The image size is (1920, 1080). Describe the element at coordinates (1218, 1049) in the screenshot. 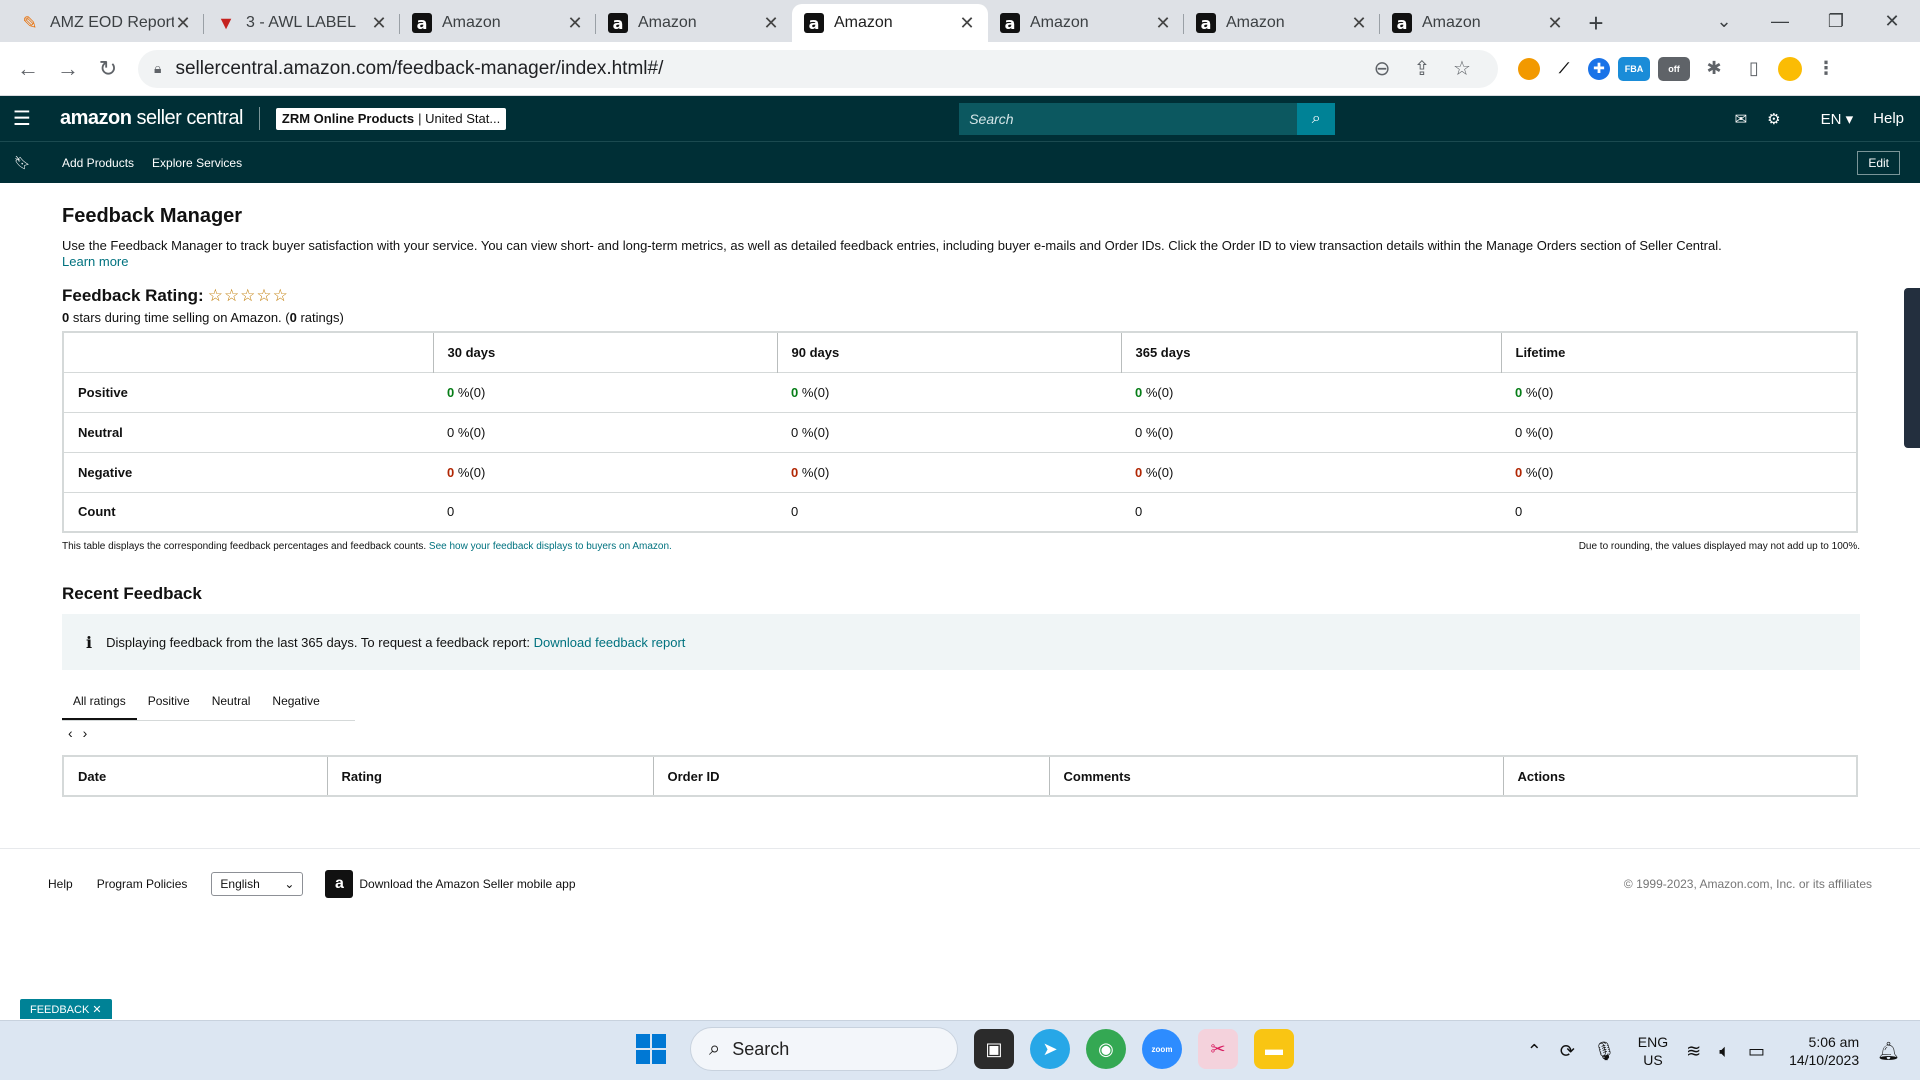

I see `snipping-tool-icon: ✂` at that location.